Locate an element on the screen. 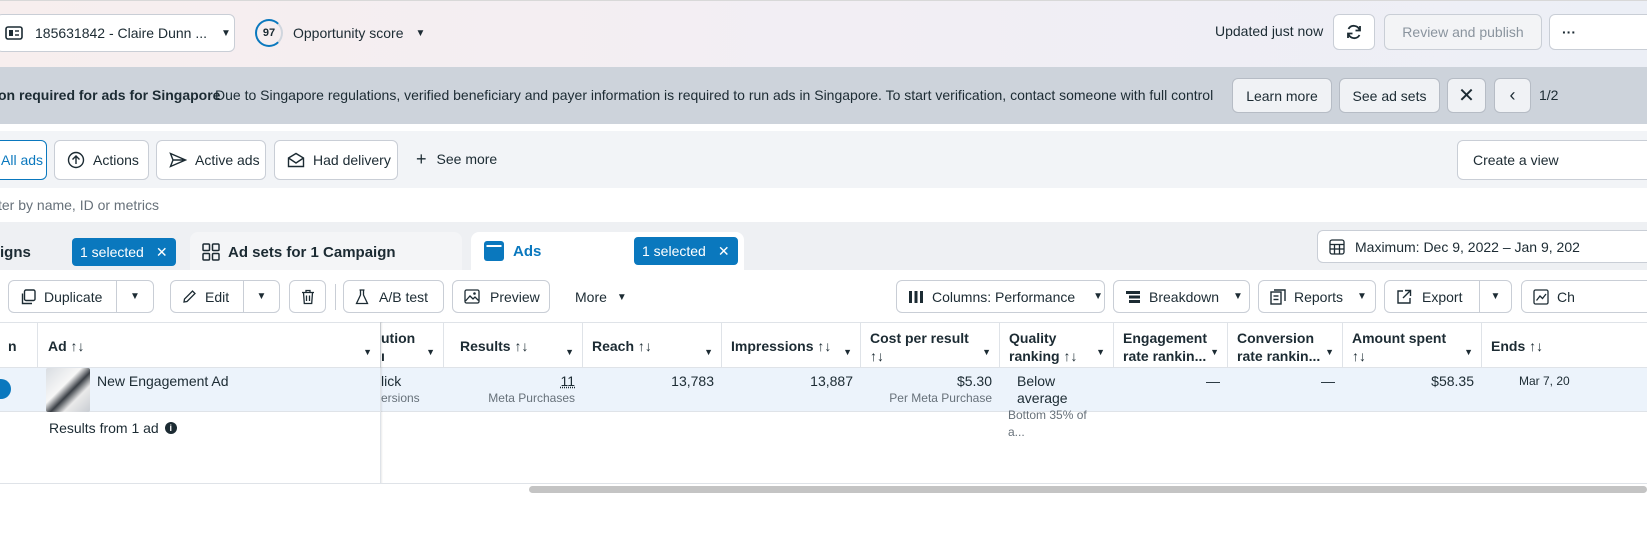 This screenshot has height=544, width=1647. header-cost-per-result: Cost per result ↑↓ ▼ is located at coordinates (930, 345).